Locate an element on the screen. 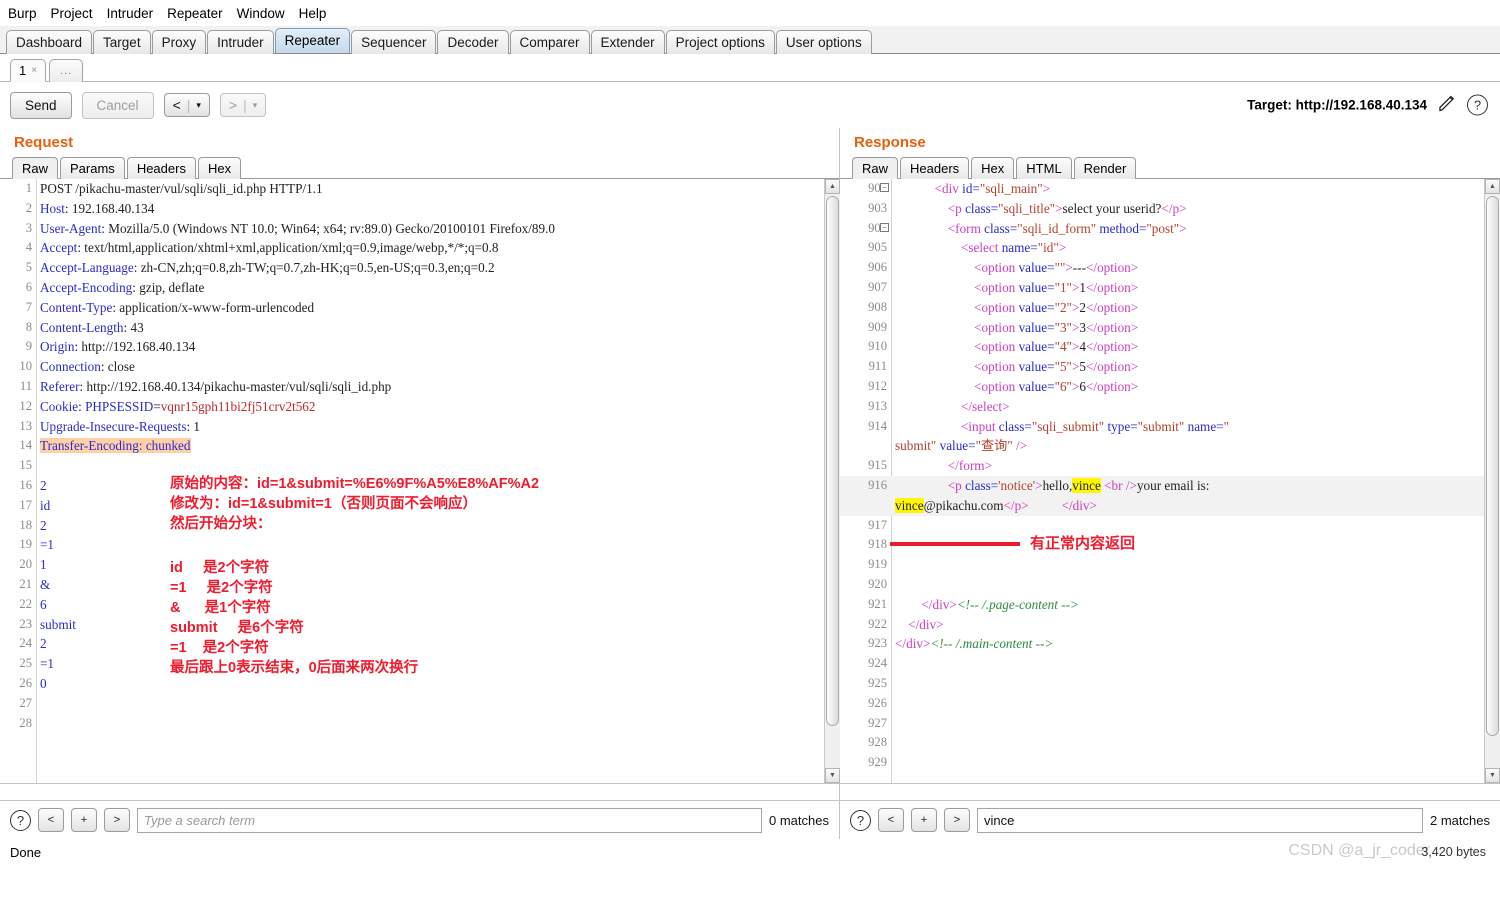 This screenshot has width=1500, height=900. code-token: </option> is located at coordinates (1112, 386).